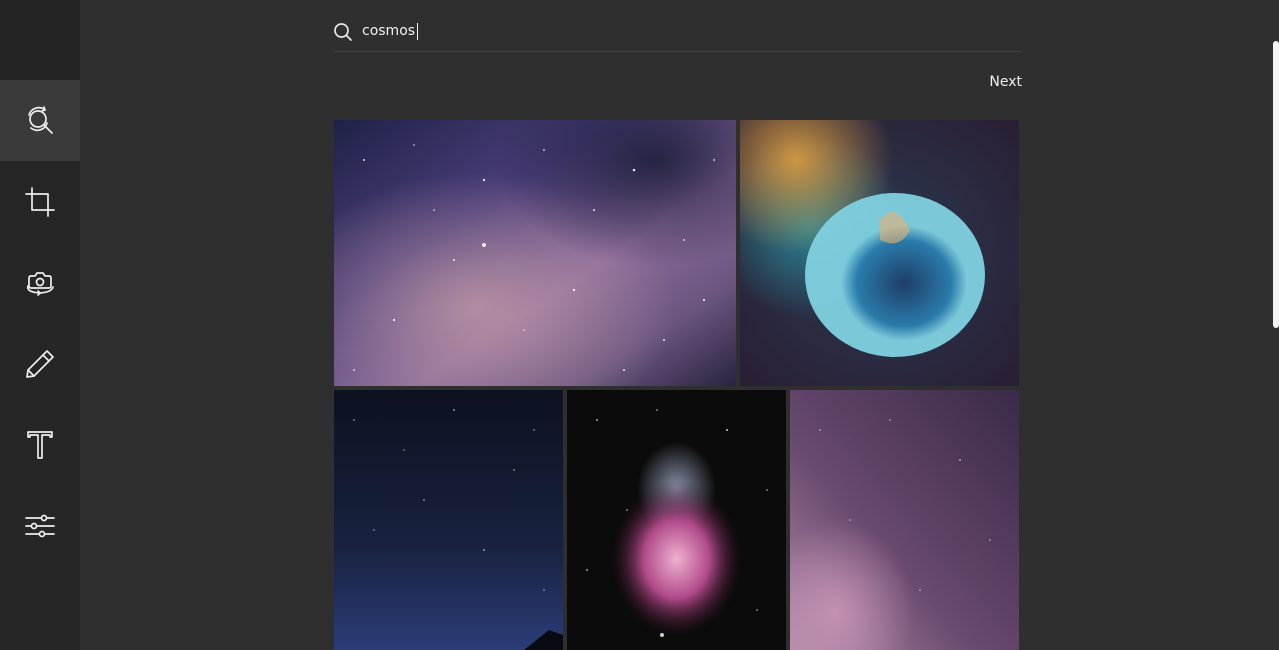 This screenshot has width=1279, height=650. Describe the element at coordinates (40, 40) in the screenshot. I see `sidebar-logo-area` at that location.